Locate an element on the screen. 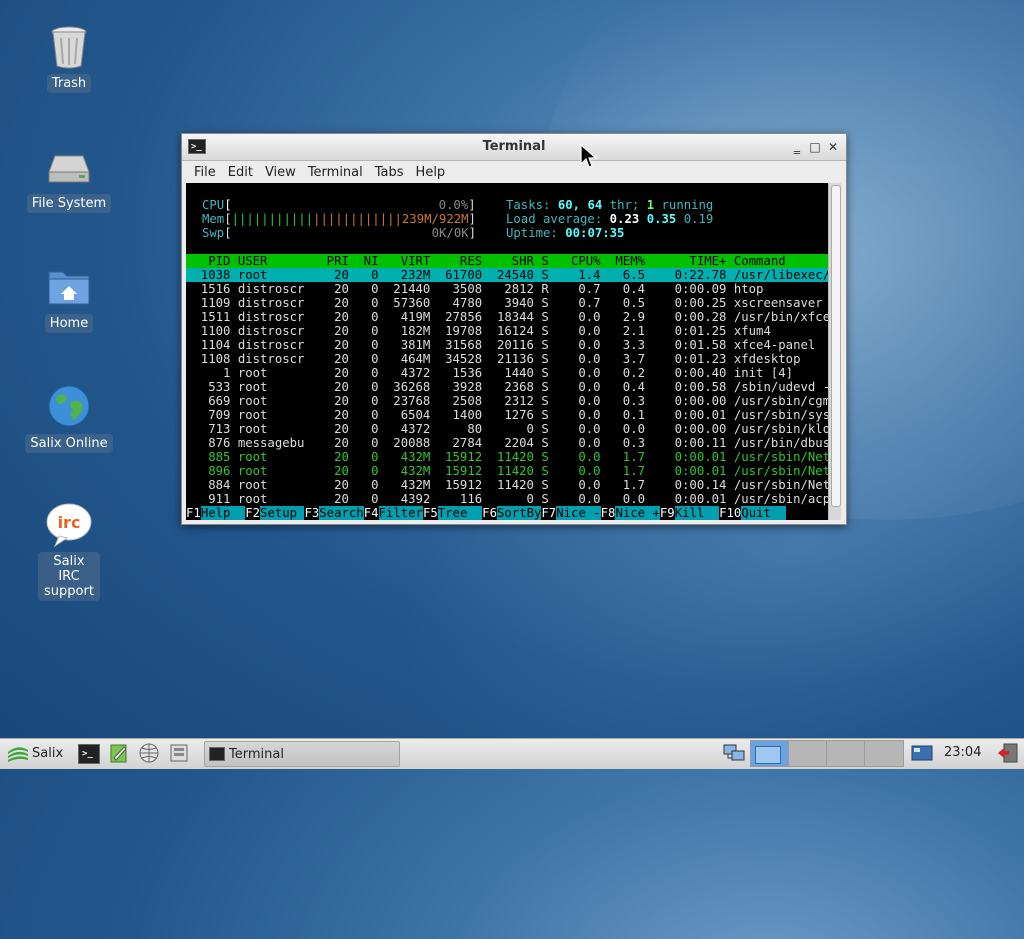  fkey-label: SortBy is located at coordinates (519, 513).